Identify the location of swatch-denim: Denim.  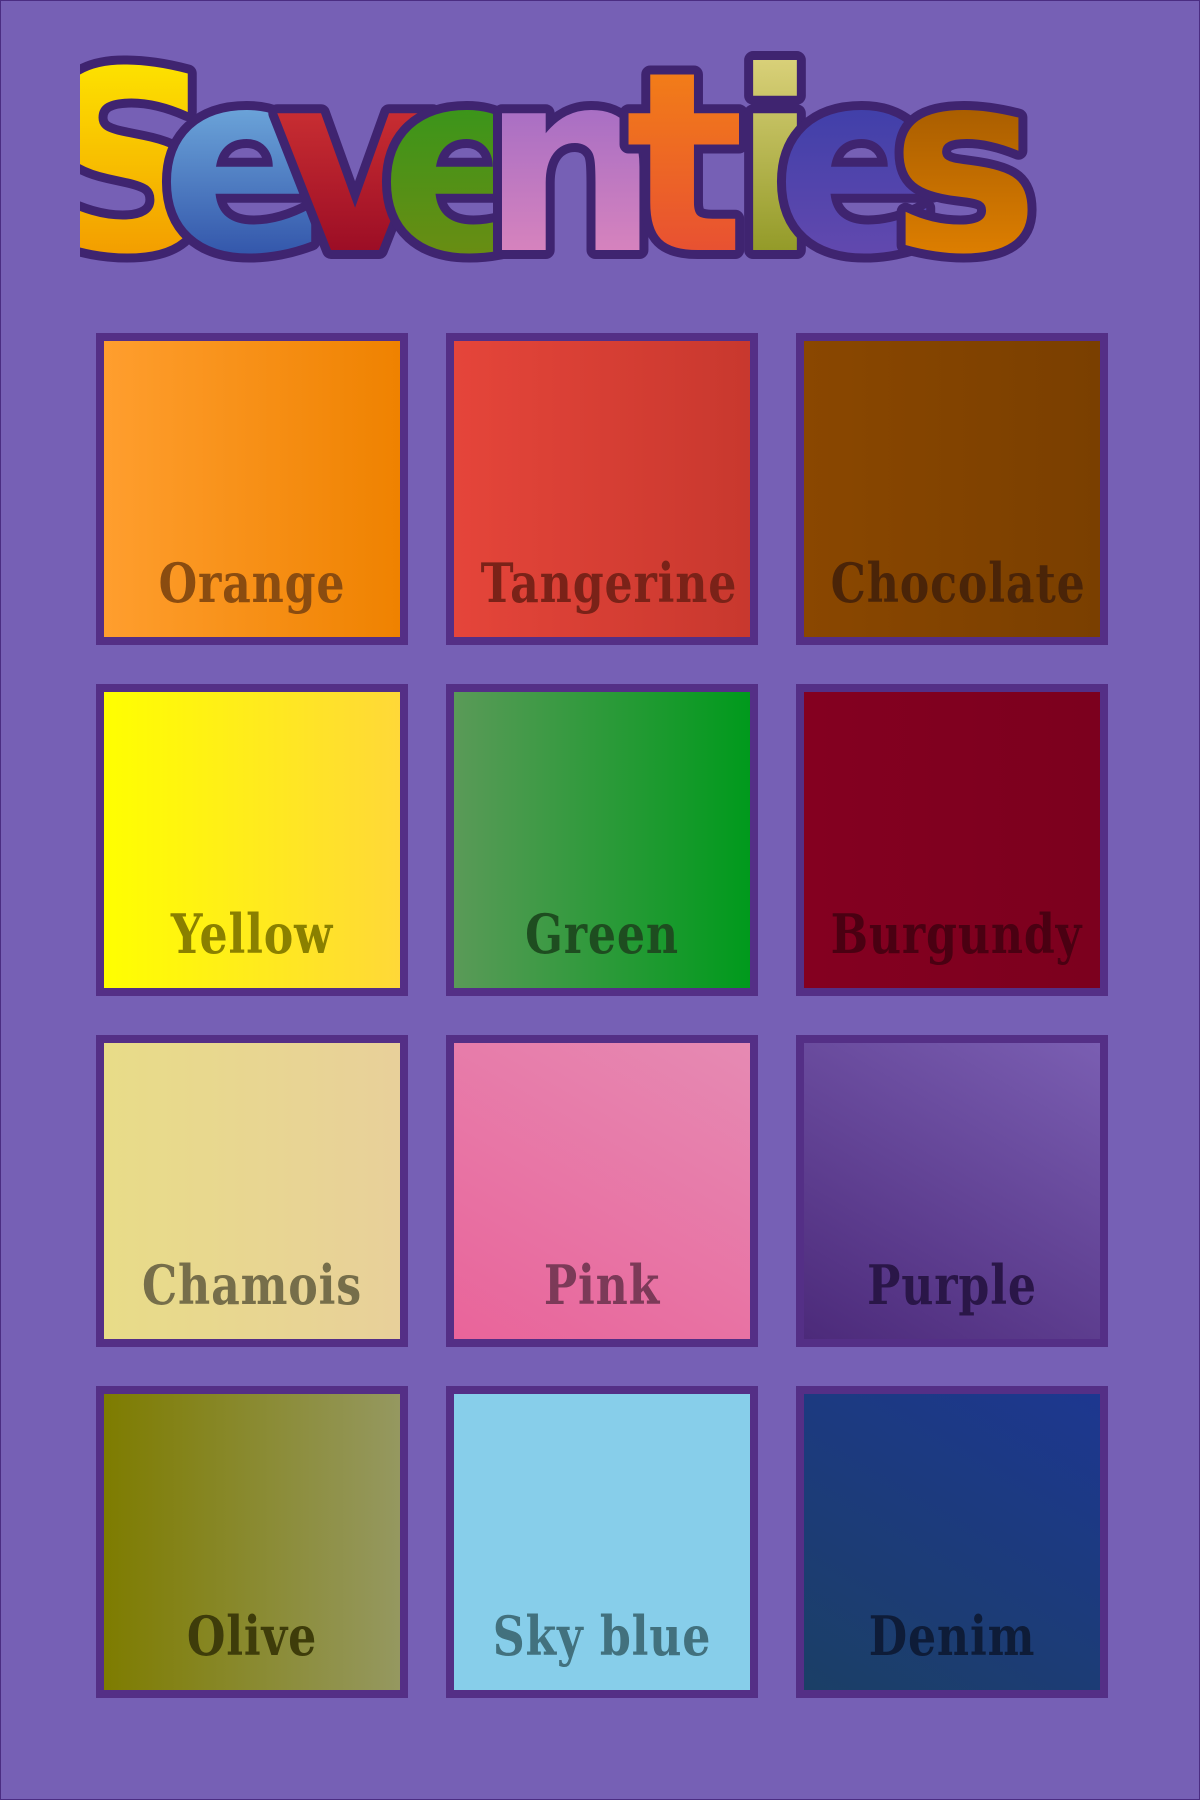
(952, 1542).